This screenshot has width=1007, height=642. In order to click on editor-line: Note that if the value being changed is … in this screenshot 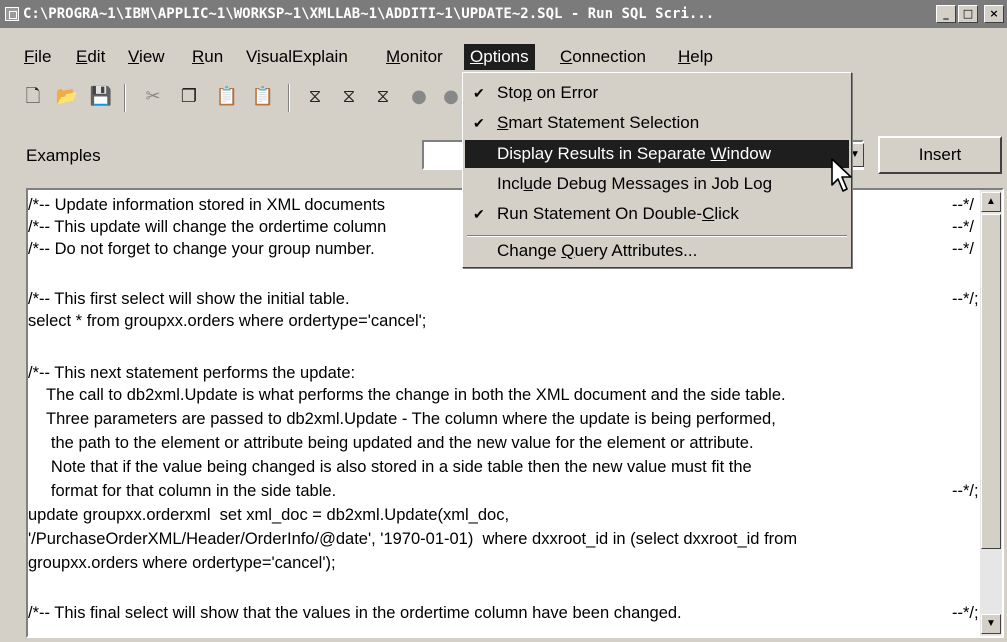, I will do `click(390, 467)`.